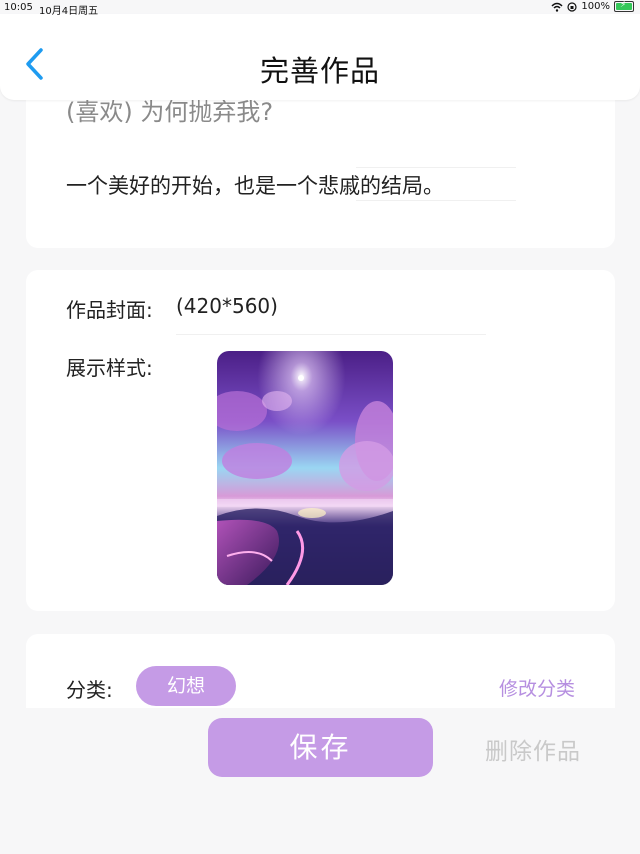 This screenshot has width=640, height=854. I want to click on cover-image, so click(305, 468).